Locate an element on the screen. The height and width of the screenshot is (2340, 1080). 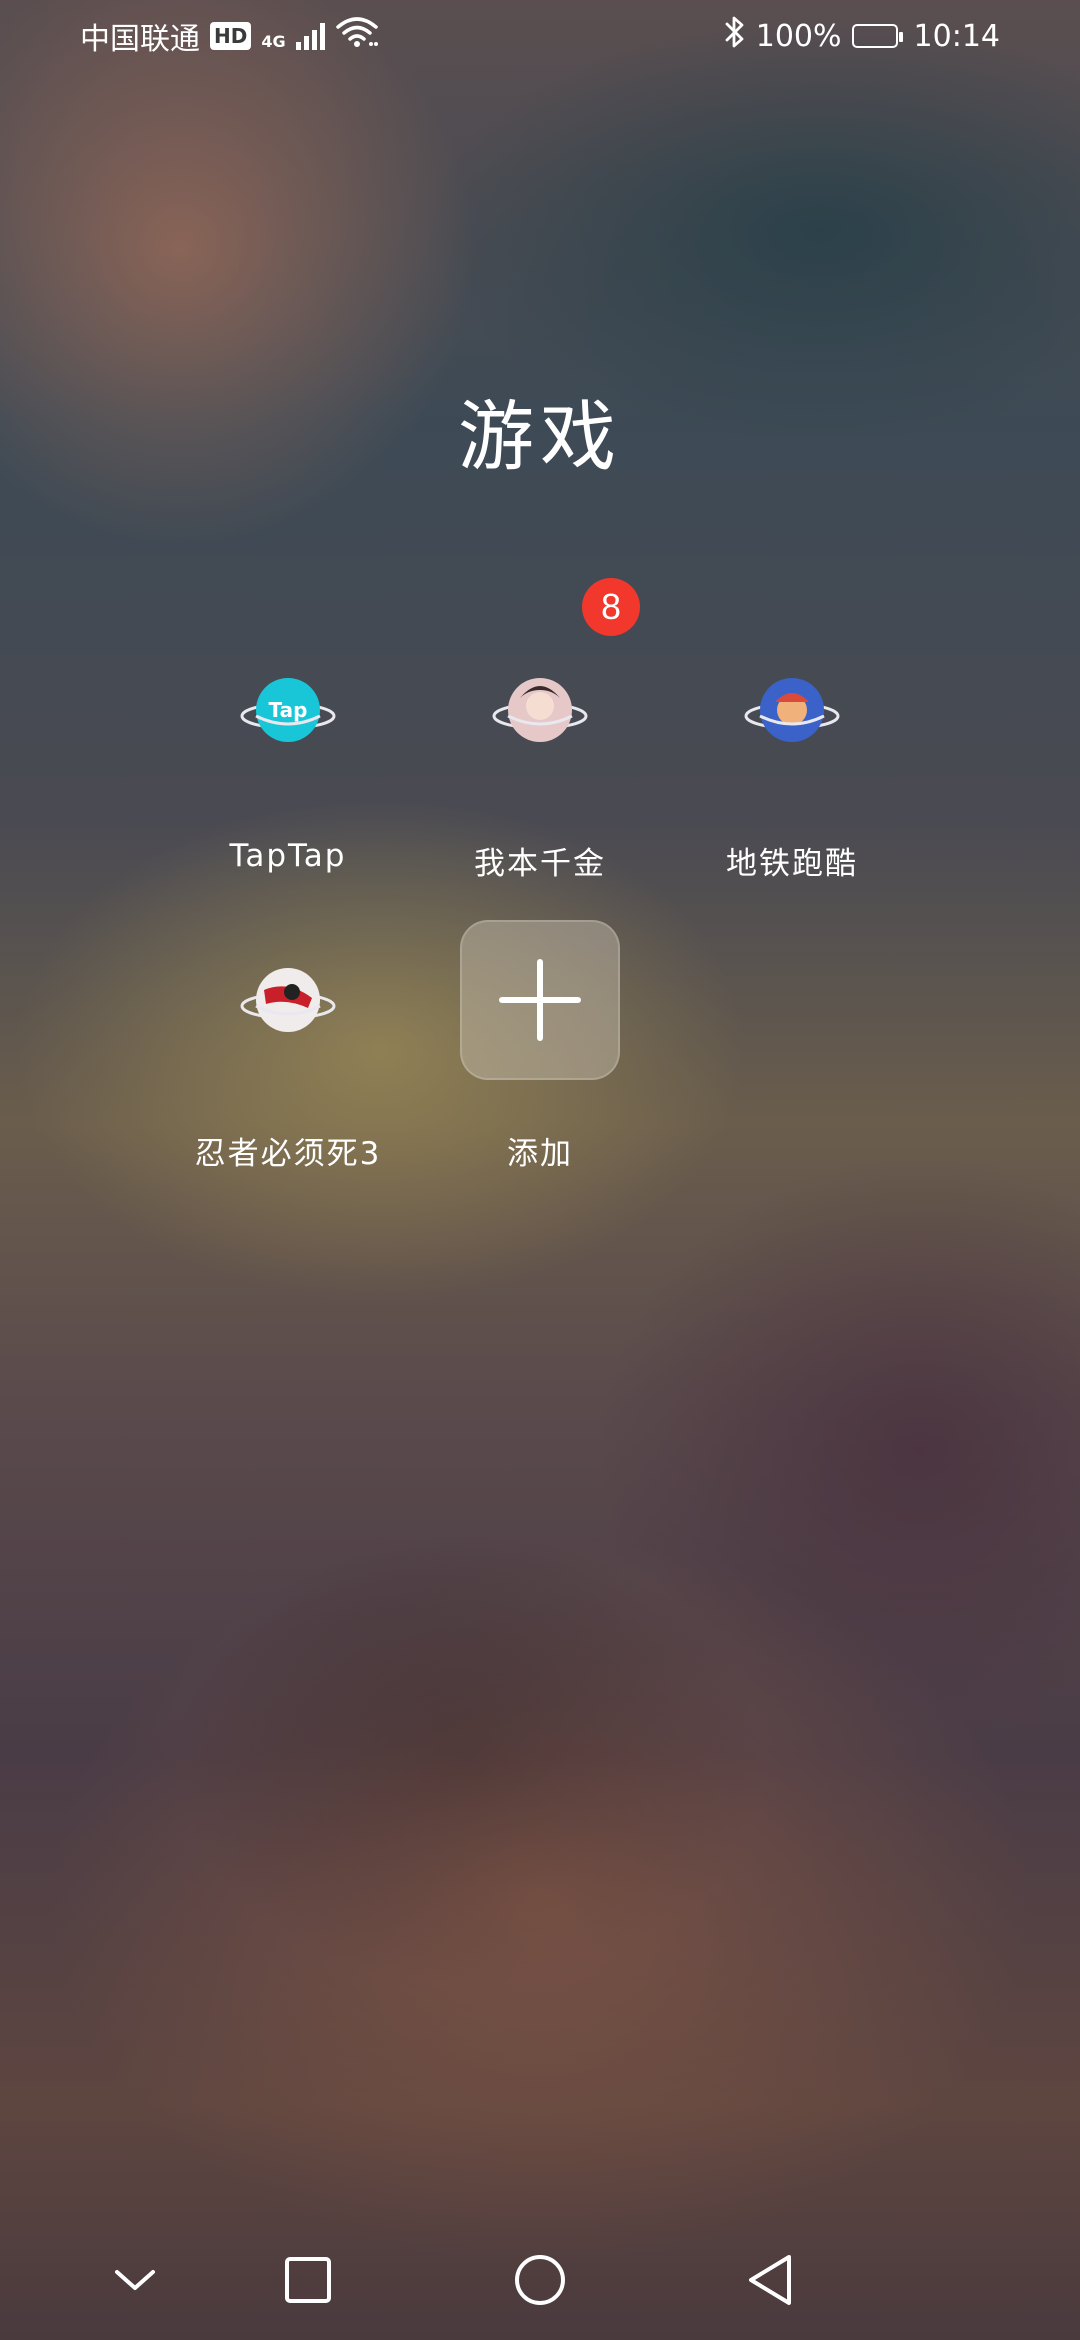
status-bar: 中国联通 HD 4G 100% 10:14 is located at coordinates (540, 36).